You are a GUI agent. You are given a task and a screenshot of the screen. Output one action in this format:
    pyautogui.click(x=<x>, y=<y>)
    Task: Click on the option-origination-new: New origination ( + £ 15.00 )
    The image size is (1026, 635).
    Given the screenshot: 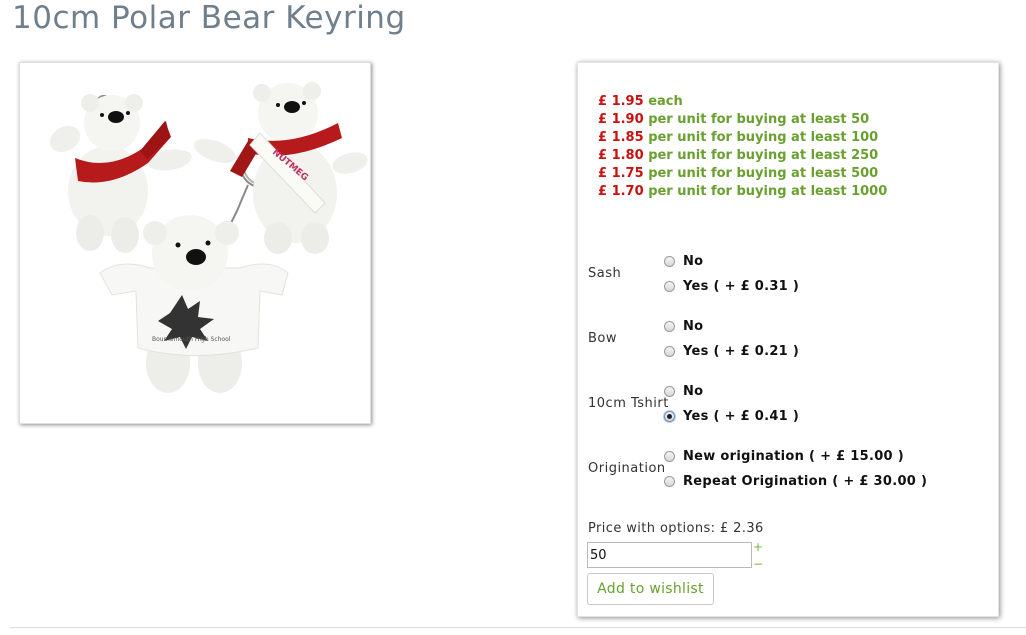 What is the action you would take?
    pyautogui.click(x=784, y=456)
    